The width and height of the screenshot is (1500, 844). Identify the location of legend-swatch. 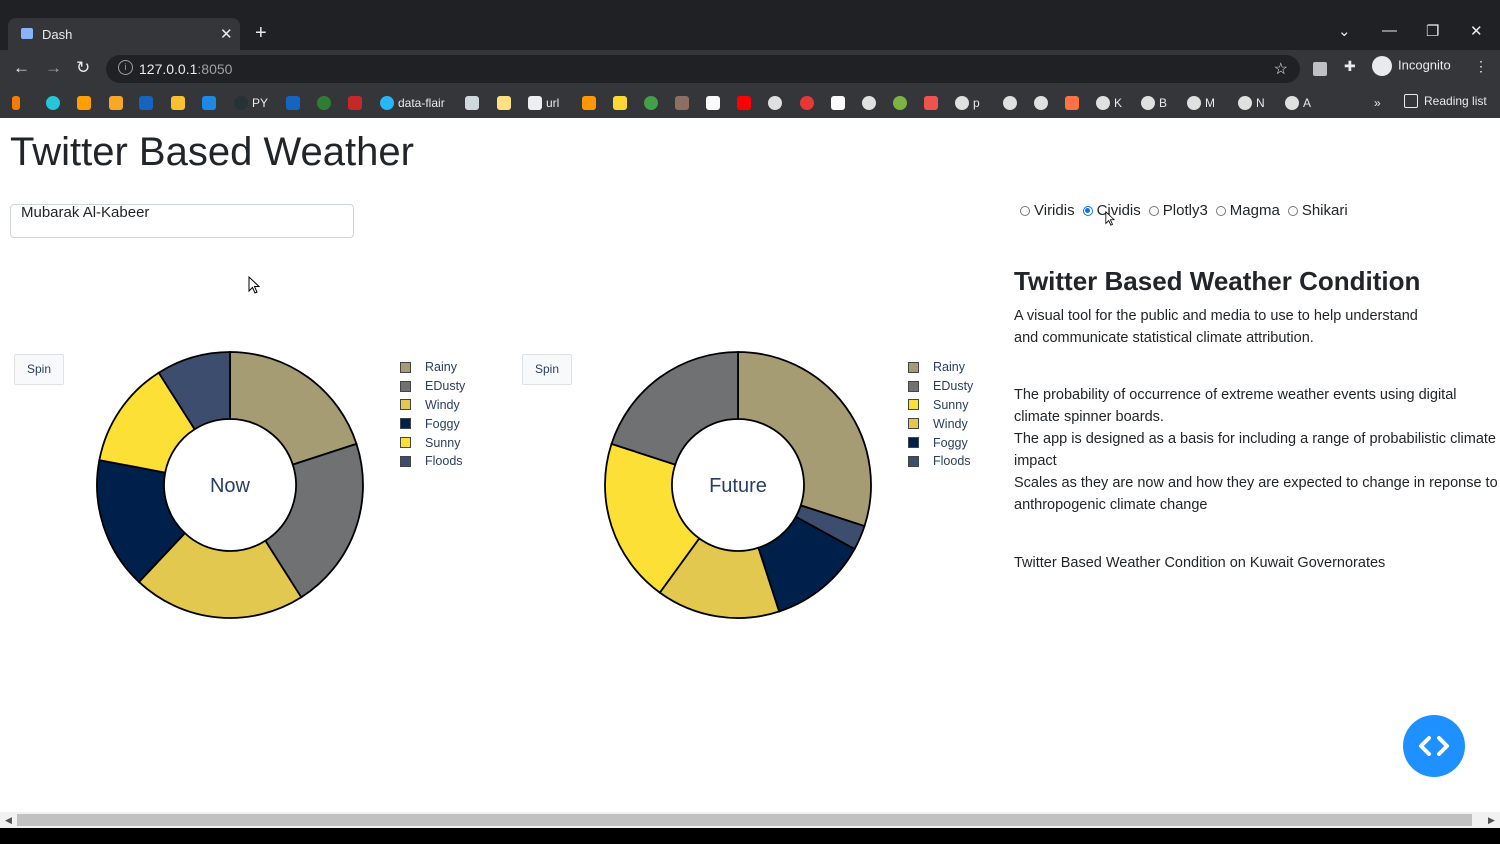
(405, 424).